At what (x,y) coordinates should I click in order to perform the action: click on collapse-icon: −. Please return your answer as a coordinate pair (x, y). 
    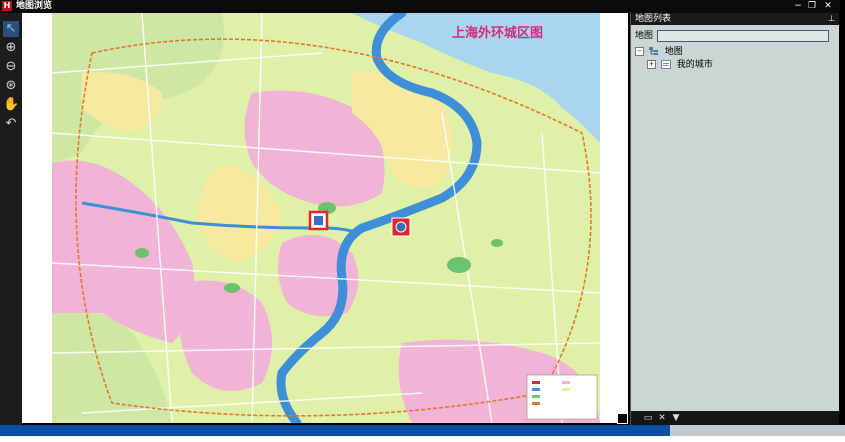
    Looking at the image, I should click on (639, 51).